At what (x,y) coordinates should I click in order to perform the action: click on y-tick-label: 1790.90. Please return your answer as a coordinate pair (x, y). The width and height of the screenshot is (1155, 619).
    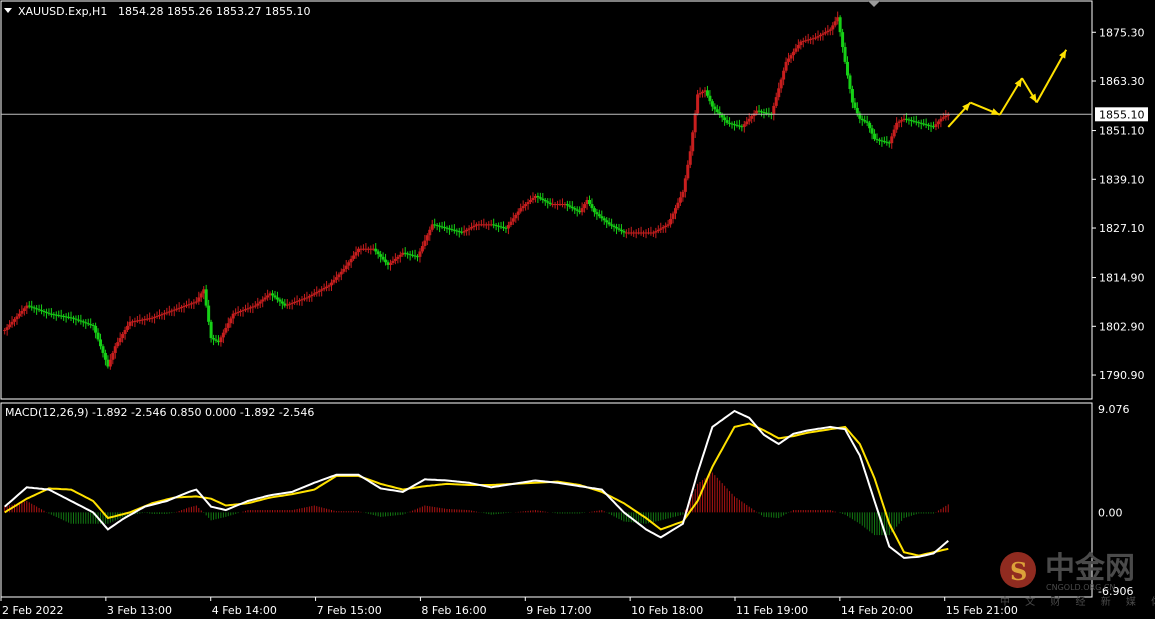
    Looking at the image, I should click on (1122, 375).